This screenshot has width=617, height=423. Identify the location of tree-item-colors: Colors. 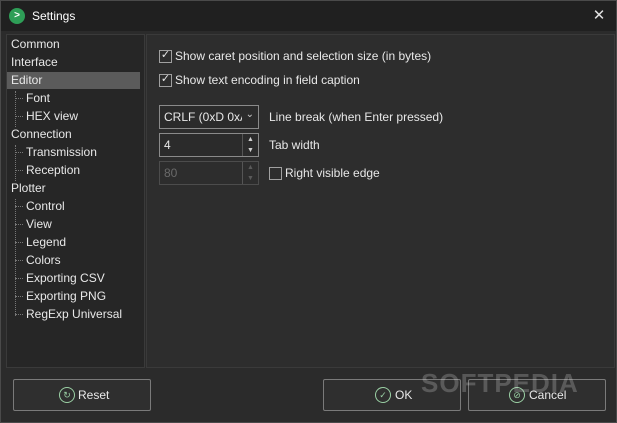
(43, 260).